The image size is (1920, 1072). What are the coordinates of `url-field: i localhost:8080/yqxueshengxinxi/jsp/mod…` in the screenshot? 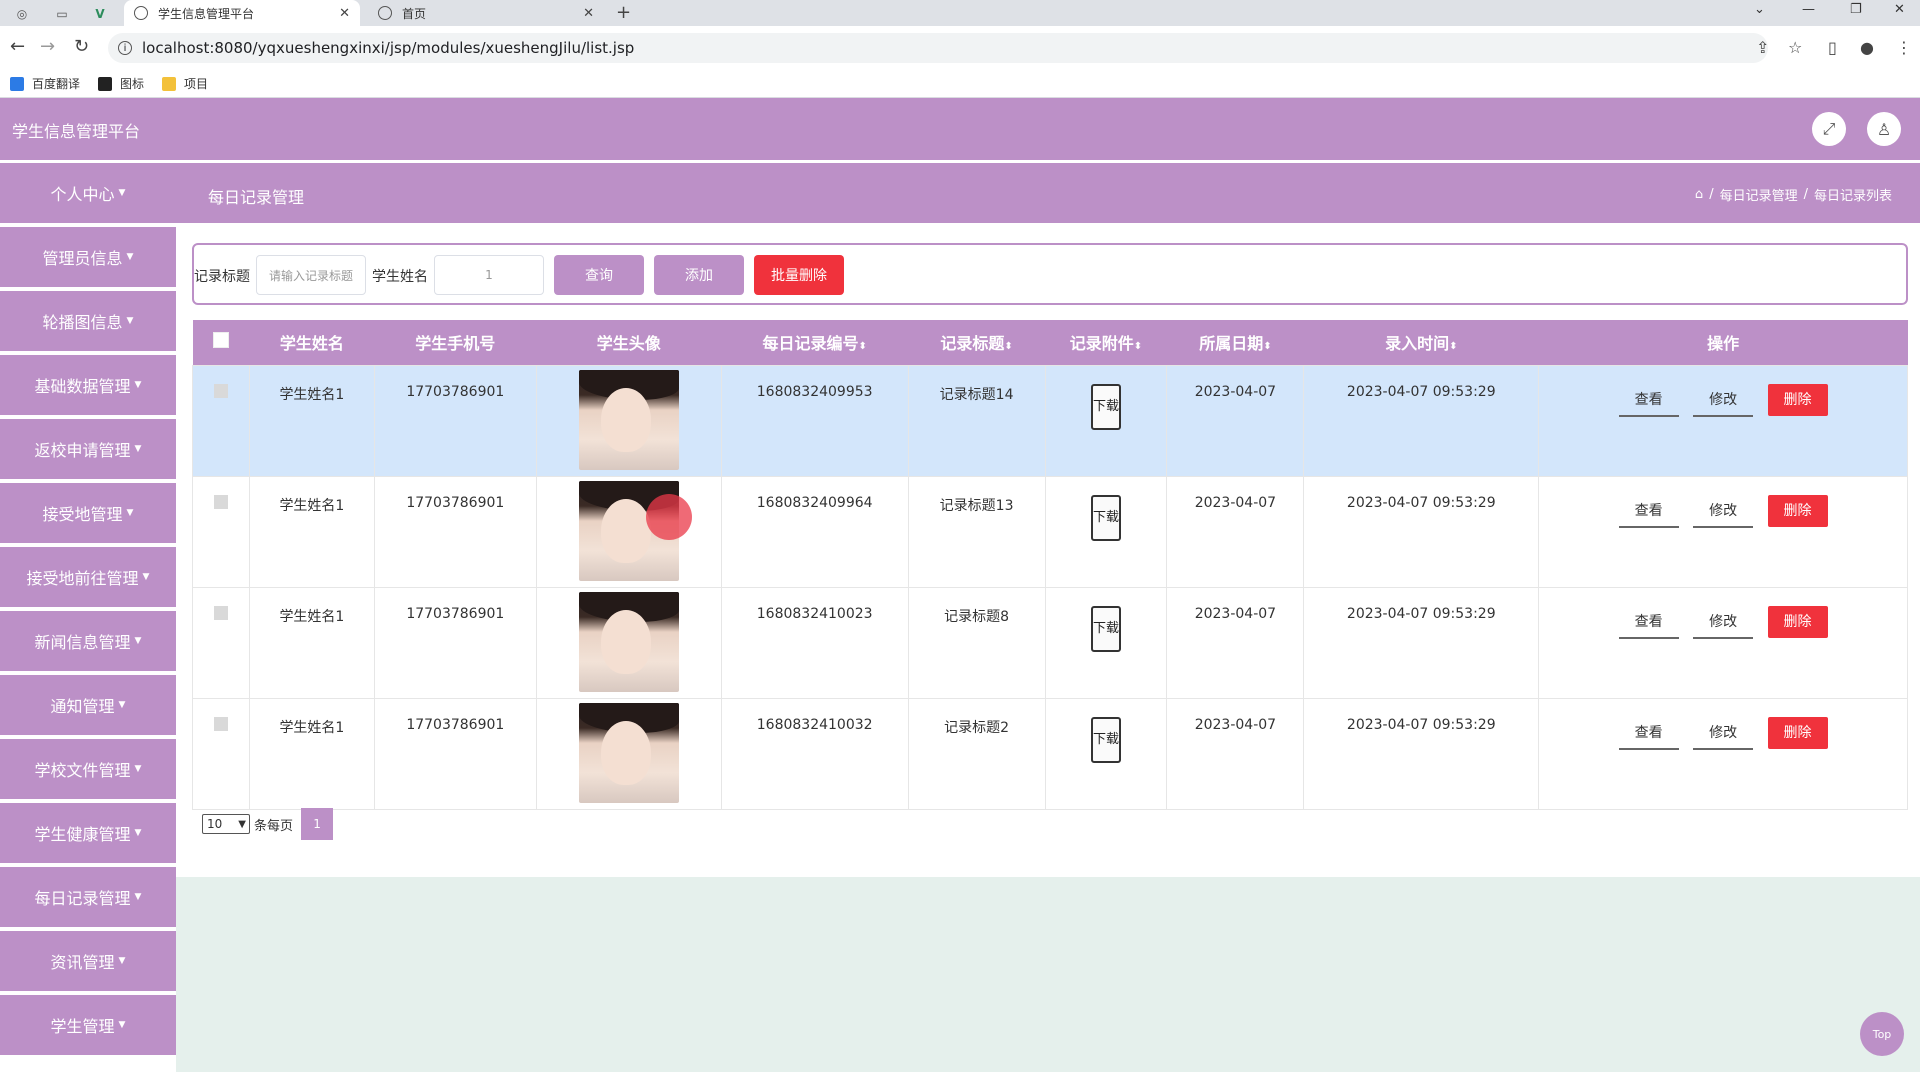 It's located at (938, 48).